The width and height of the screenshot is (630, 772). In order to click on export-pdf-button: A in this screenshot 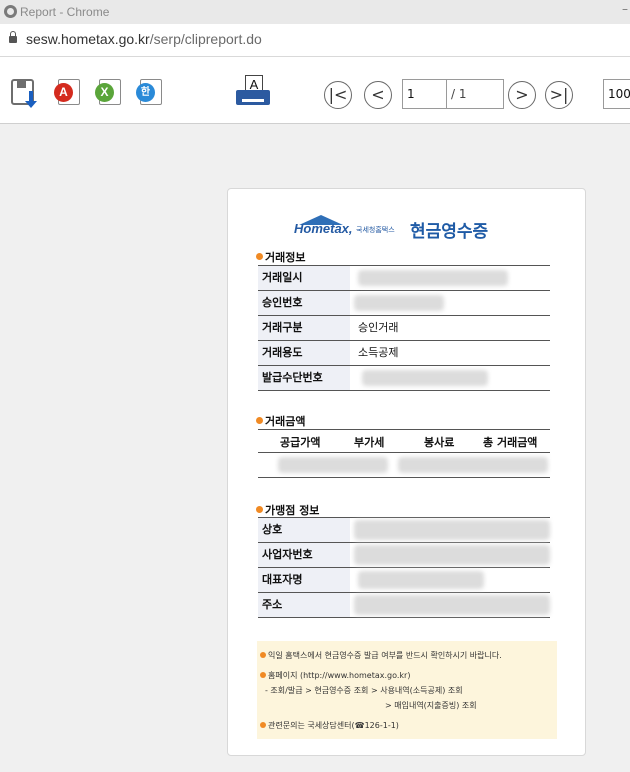, I will do `click(67, 91)`.